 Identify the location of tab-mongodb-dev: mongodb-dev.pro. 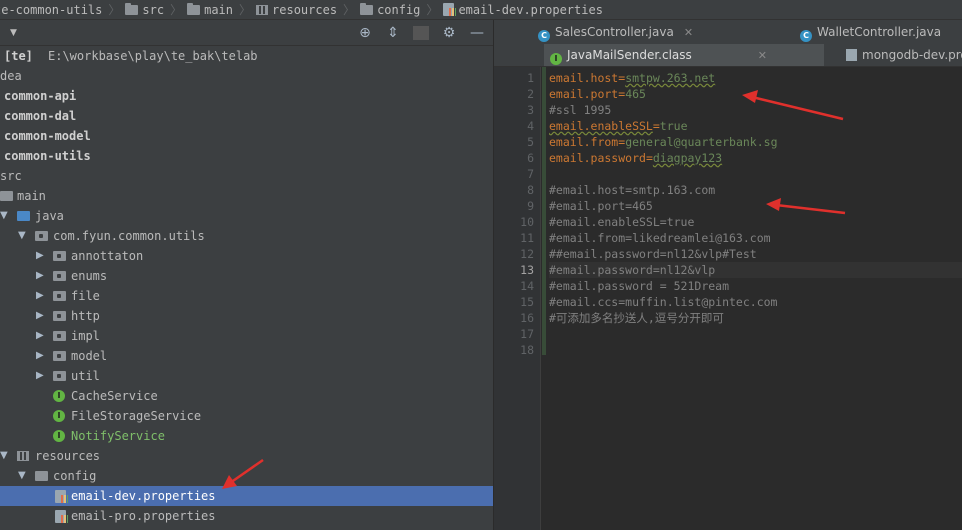
(901, 55).